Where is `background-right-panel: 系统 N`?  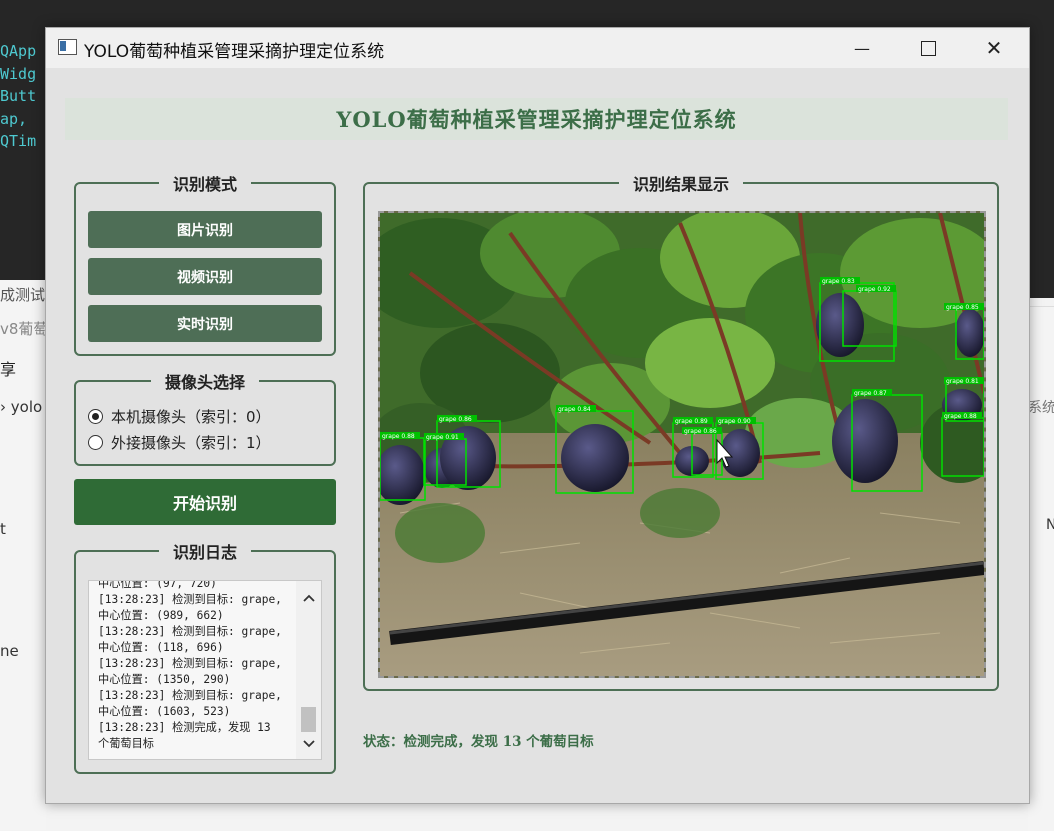
background-right-panel: 系统 N is located at coordinates (1041, 568).